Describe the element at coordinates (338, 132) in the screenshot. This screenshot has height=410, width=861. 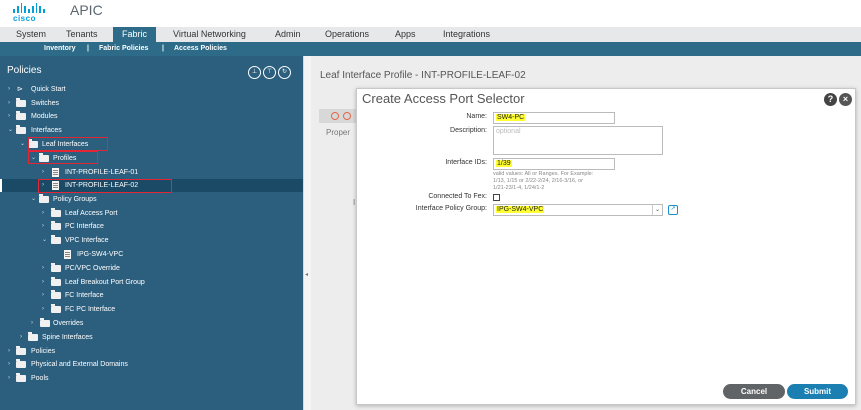
I see `properties-label: Proper` at that location.